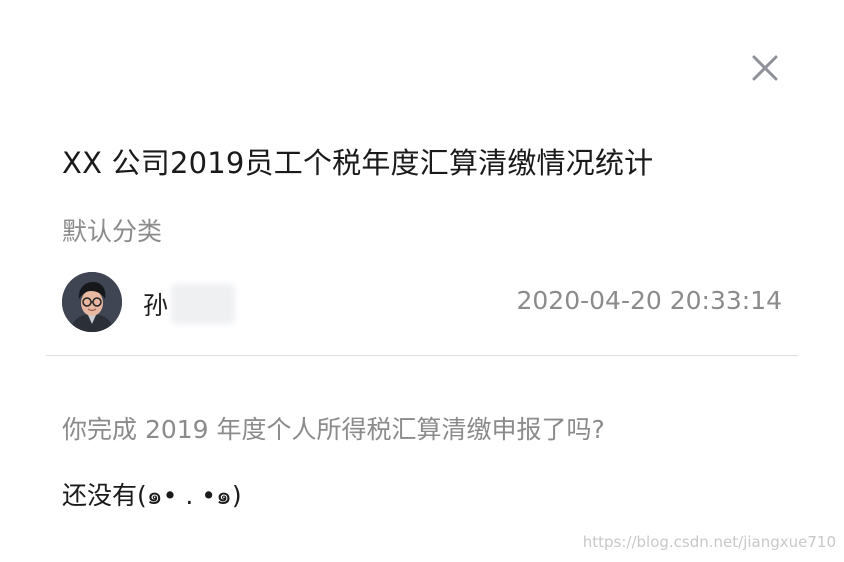 This screenshot has width=844, height=562. I want to click on survey-answer: 还没有(๑• . •๑), so click(152, 495).